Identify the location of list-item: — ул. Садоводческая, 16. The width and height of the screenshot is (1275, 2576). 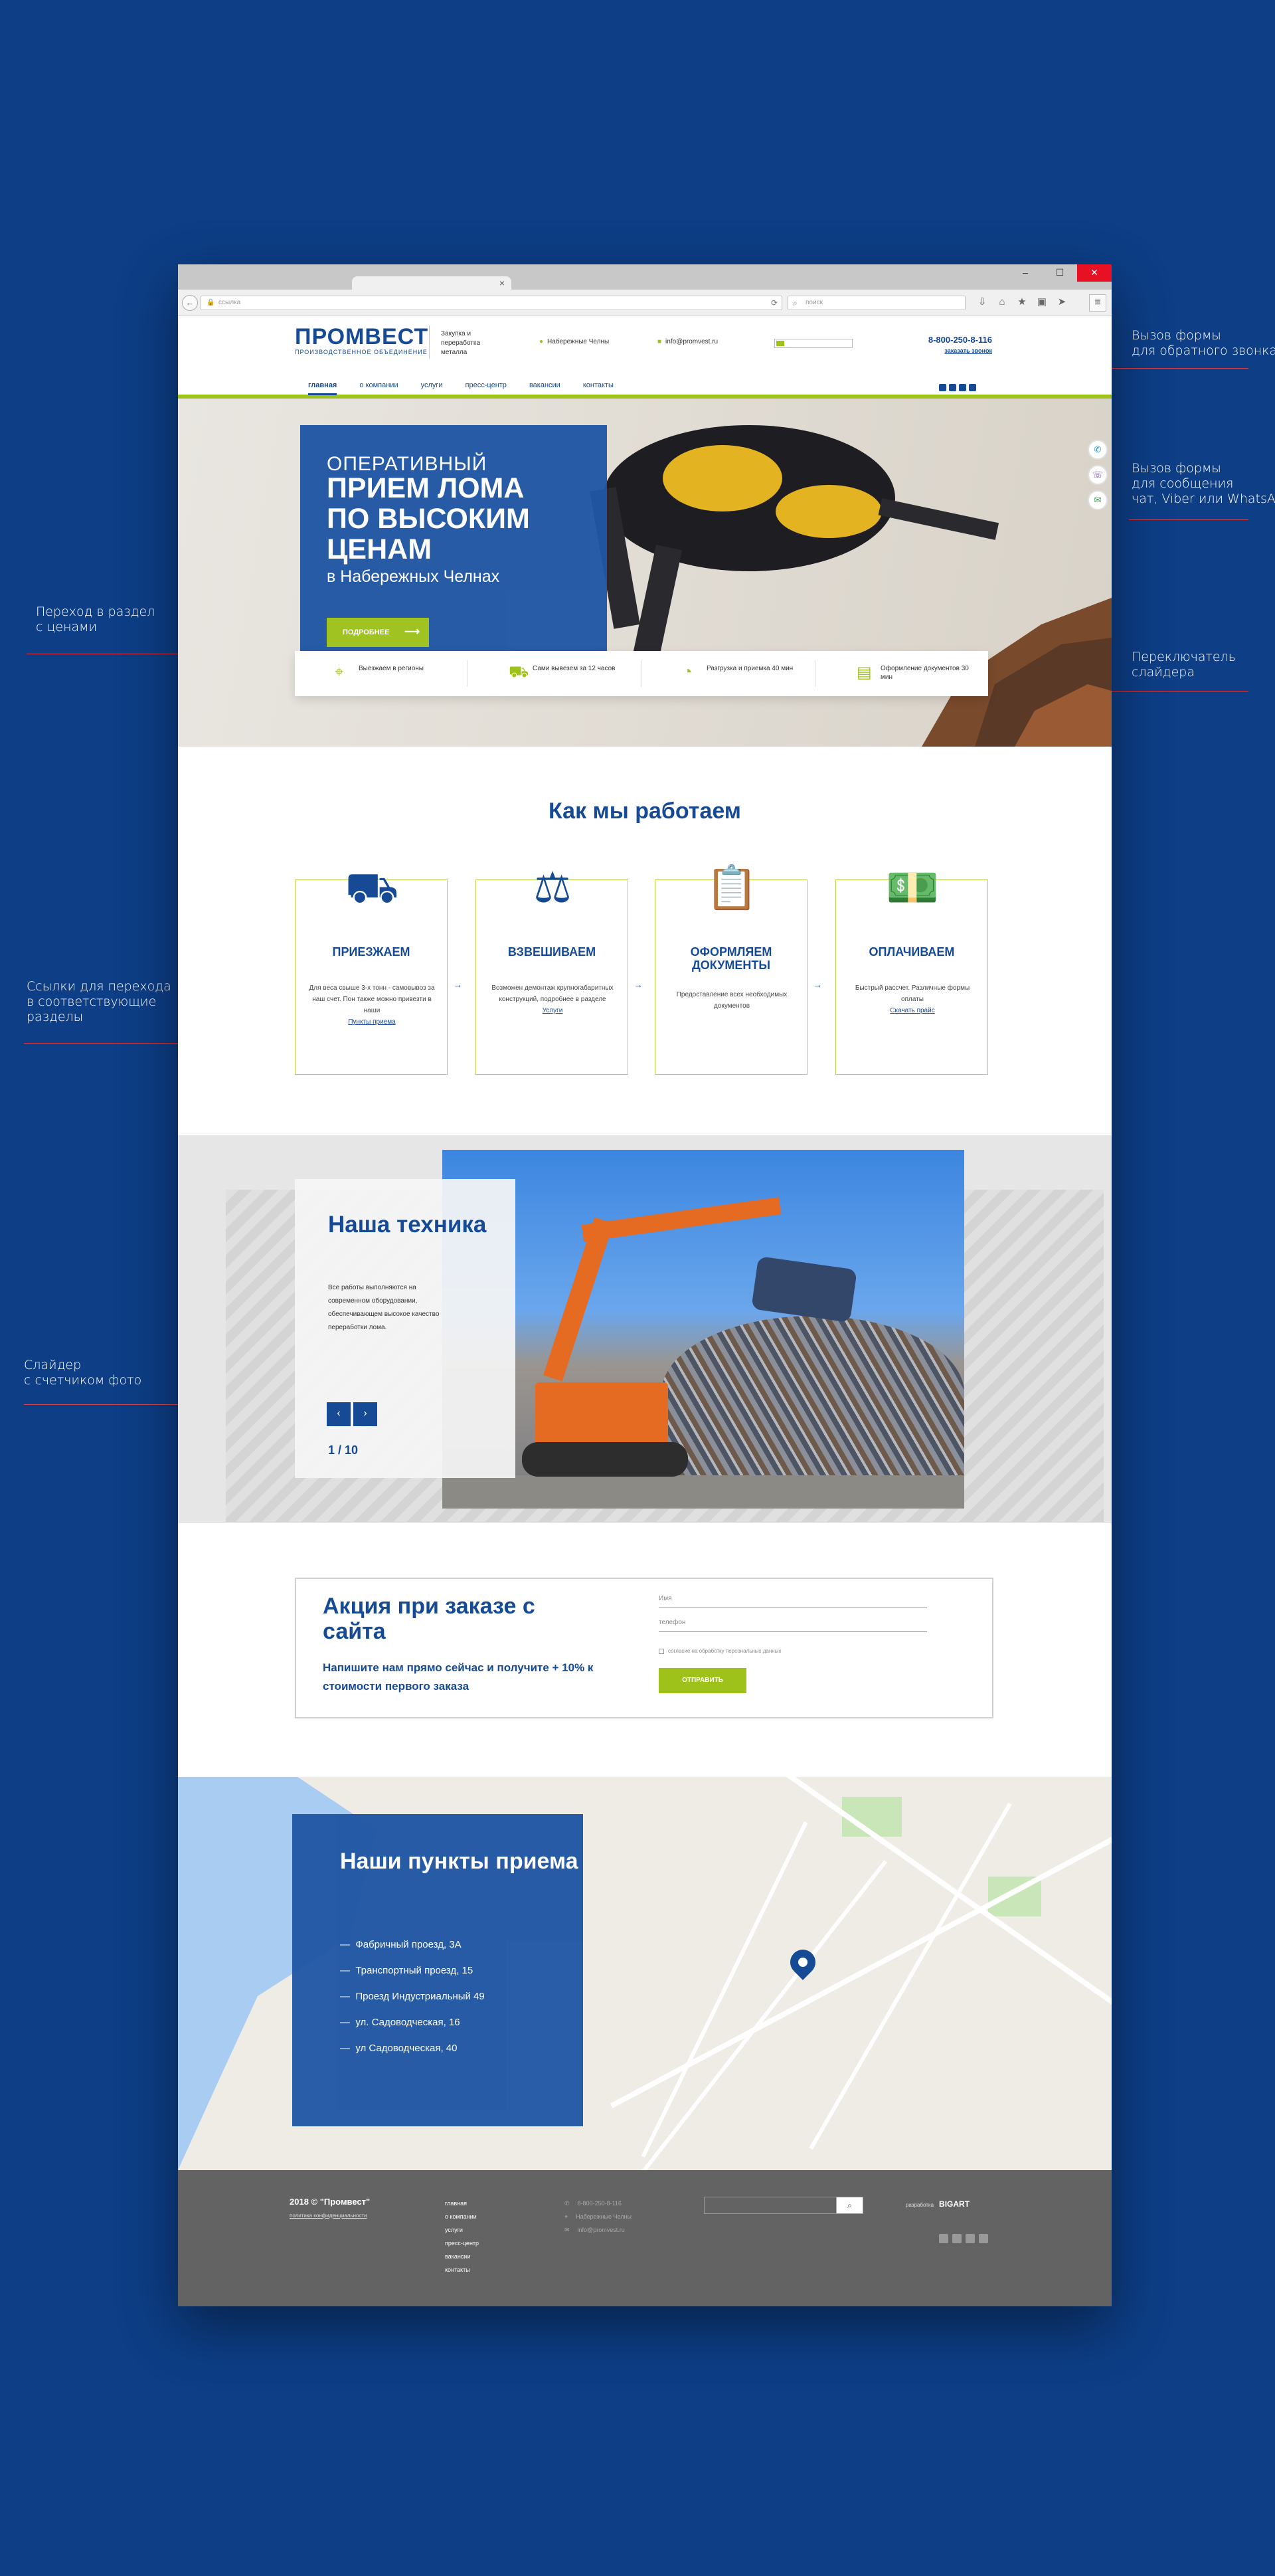
(412, 2022).